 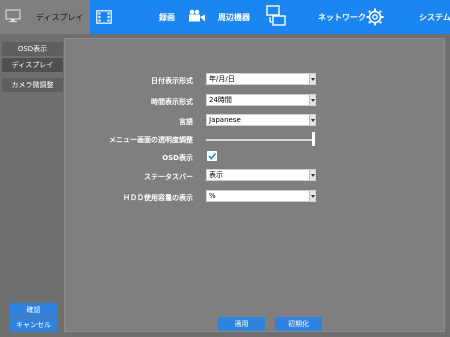 I want to click on sidebar-item-osd: OSD表示, so click(x=32, y=49).